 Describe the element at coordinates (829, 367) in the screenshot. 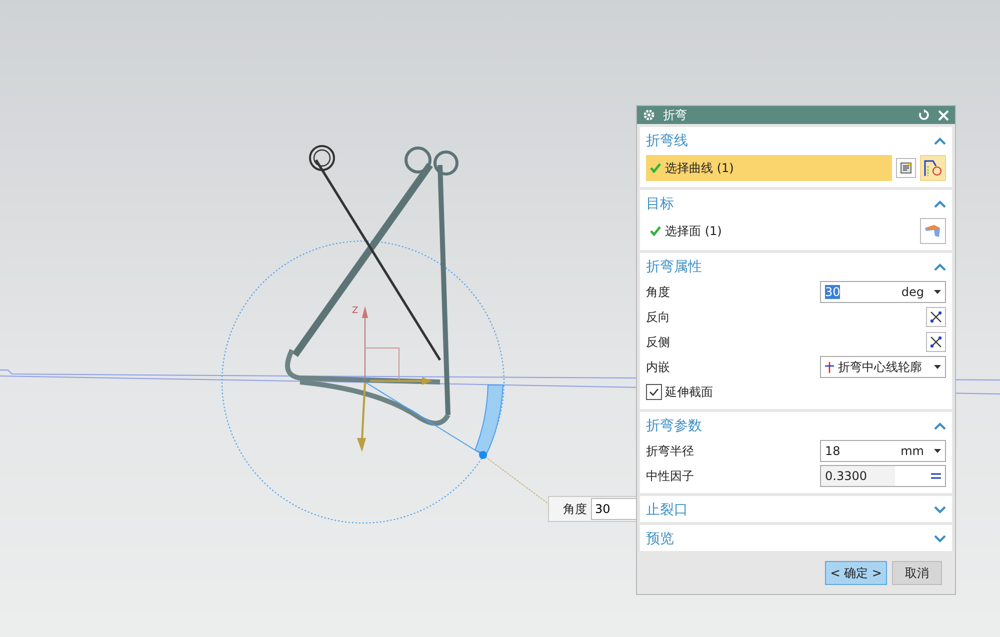

I see `cross-icon` at that location.